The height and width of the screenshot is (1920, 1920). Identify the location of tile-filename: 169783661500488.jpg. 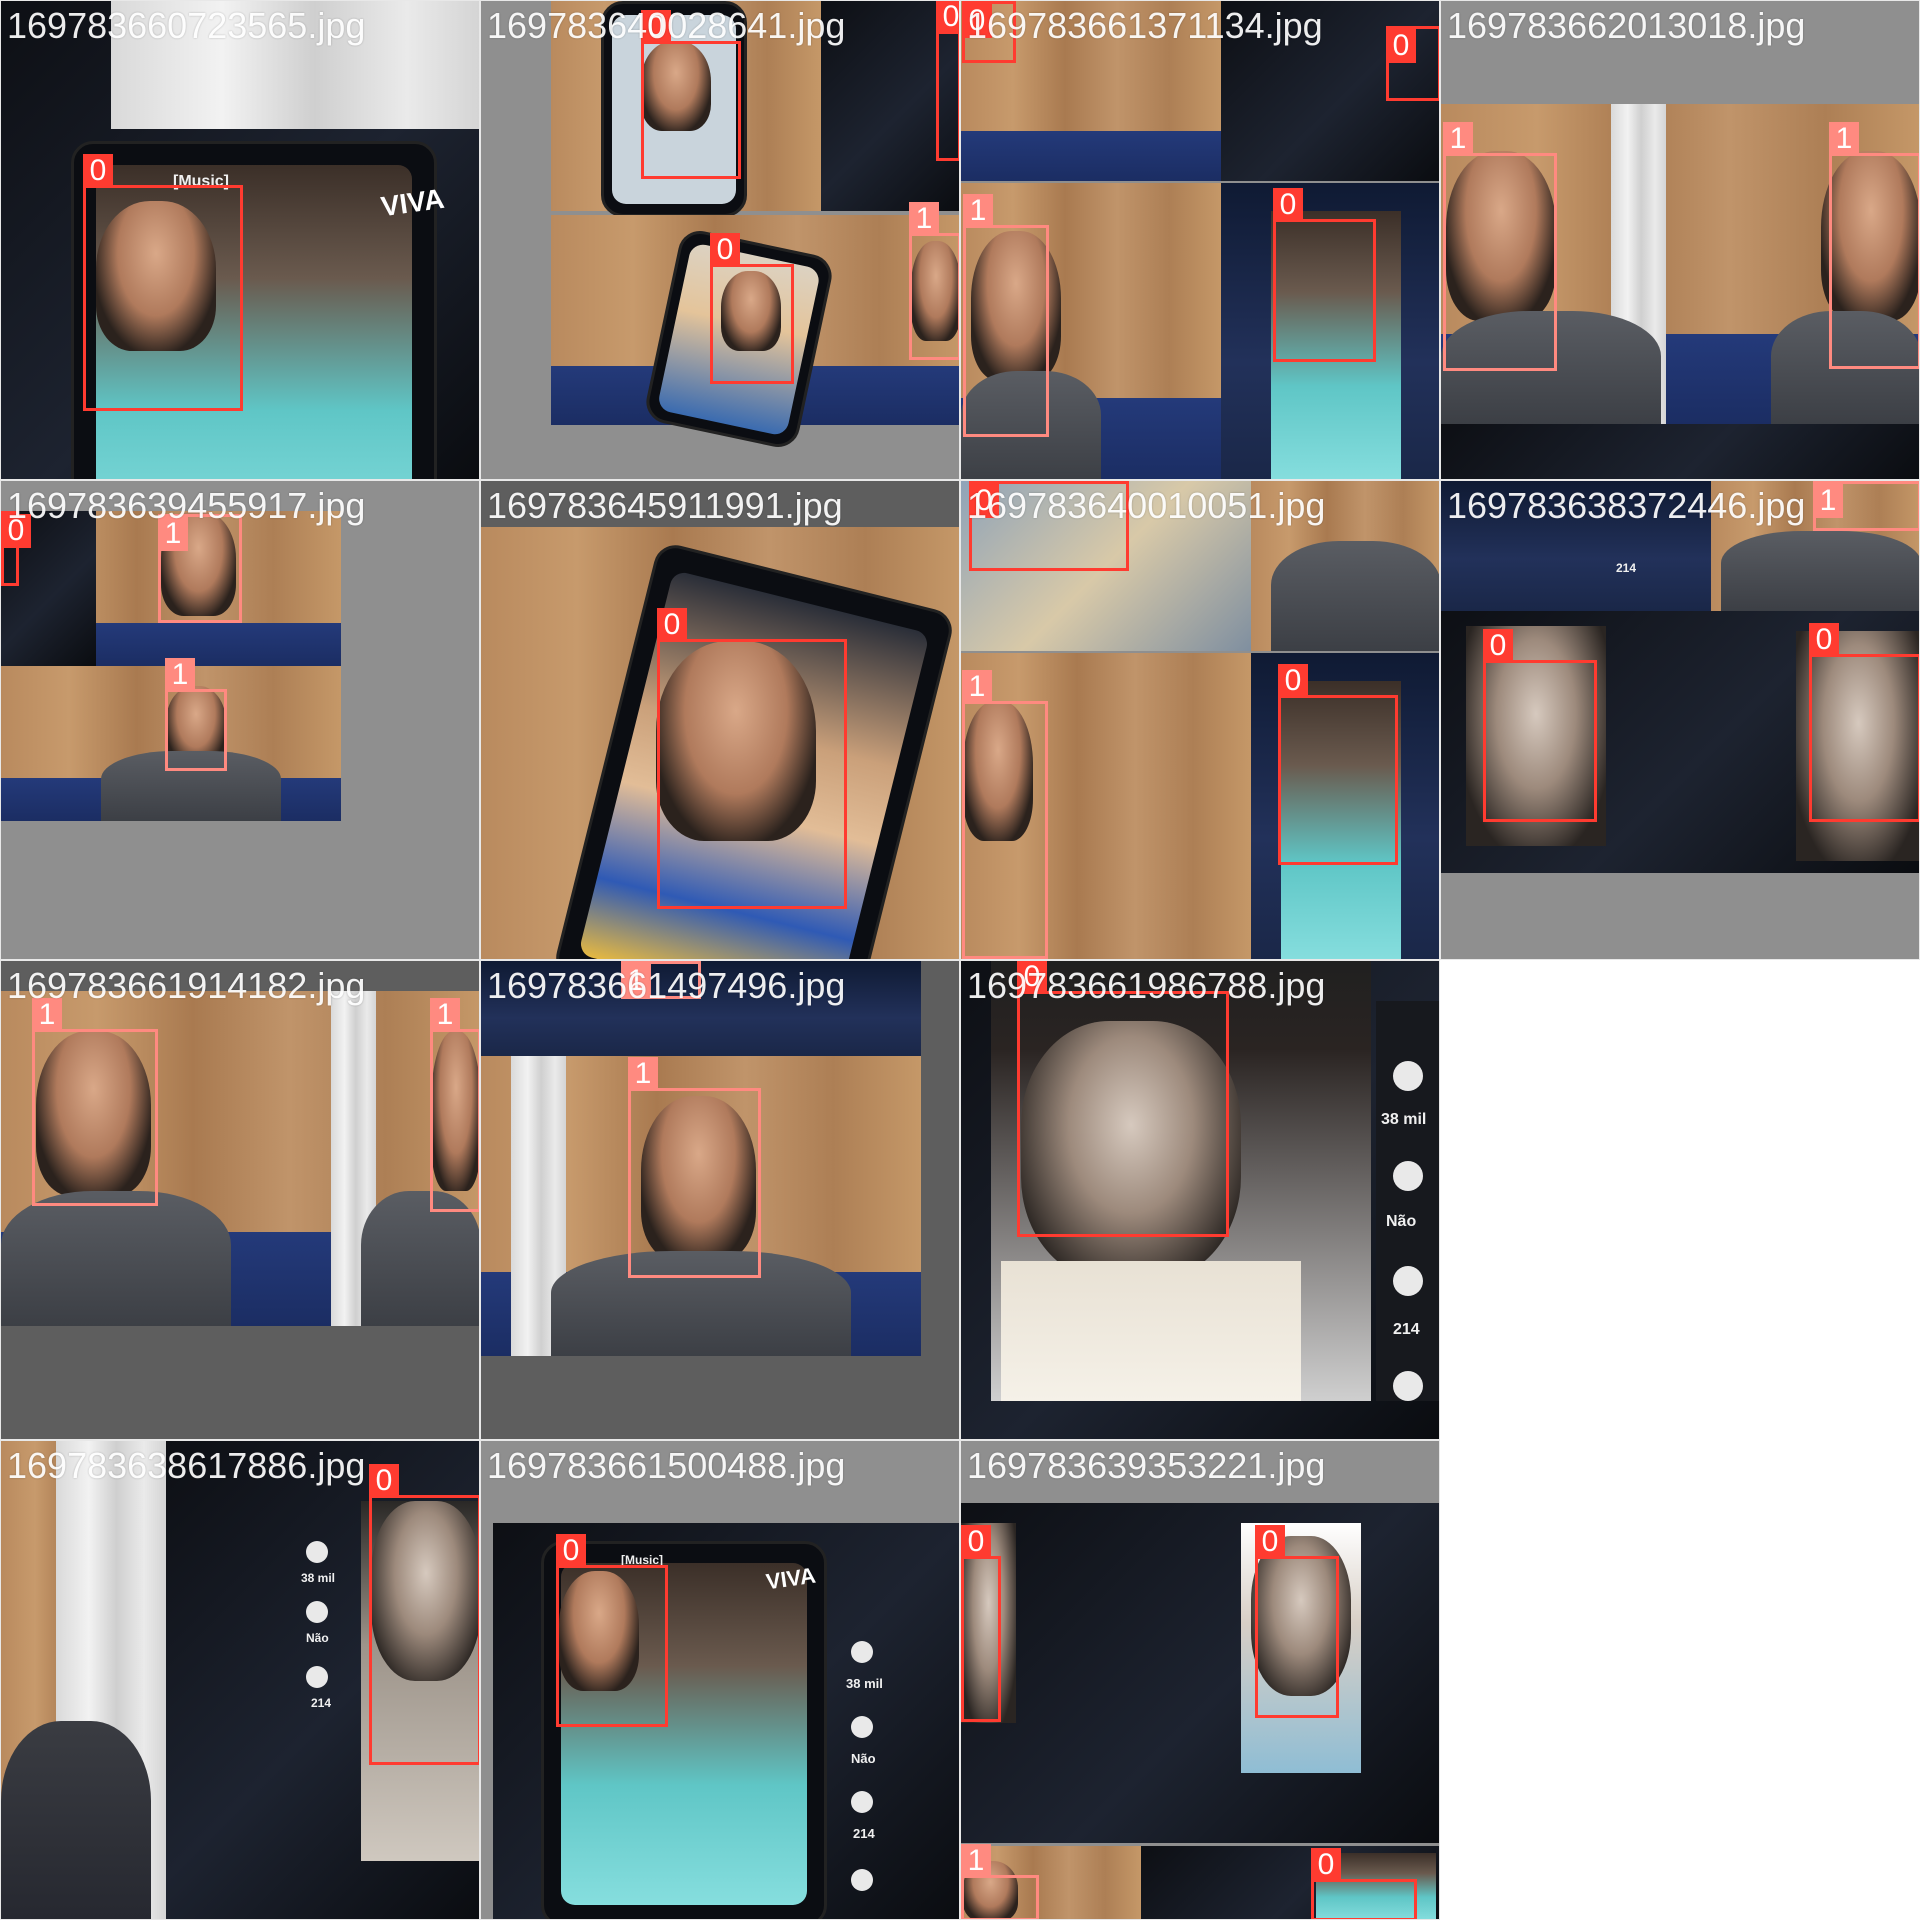
(666, 1465).